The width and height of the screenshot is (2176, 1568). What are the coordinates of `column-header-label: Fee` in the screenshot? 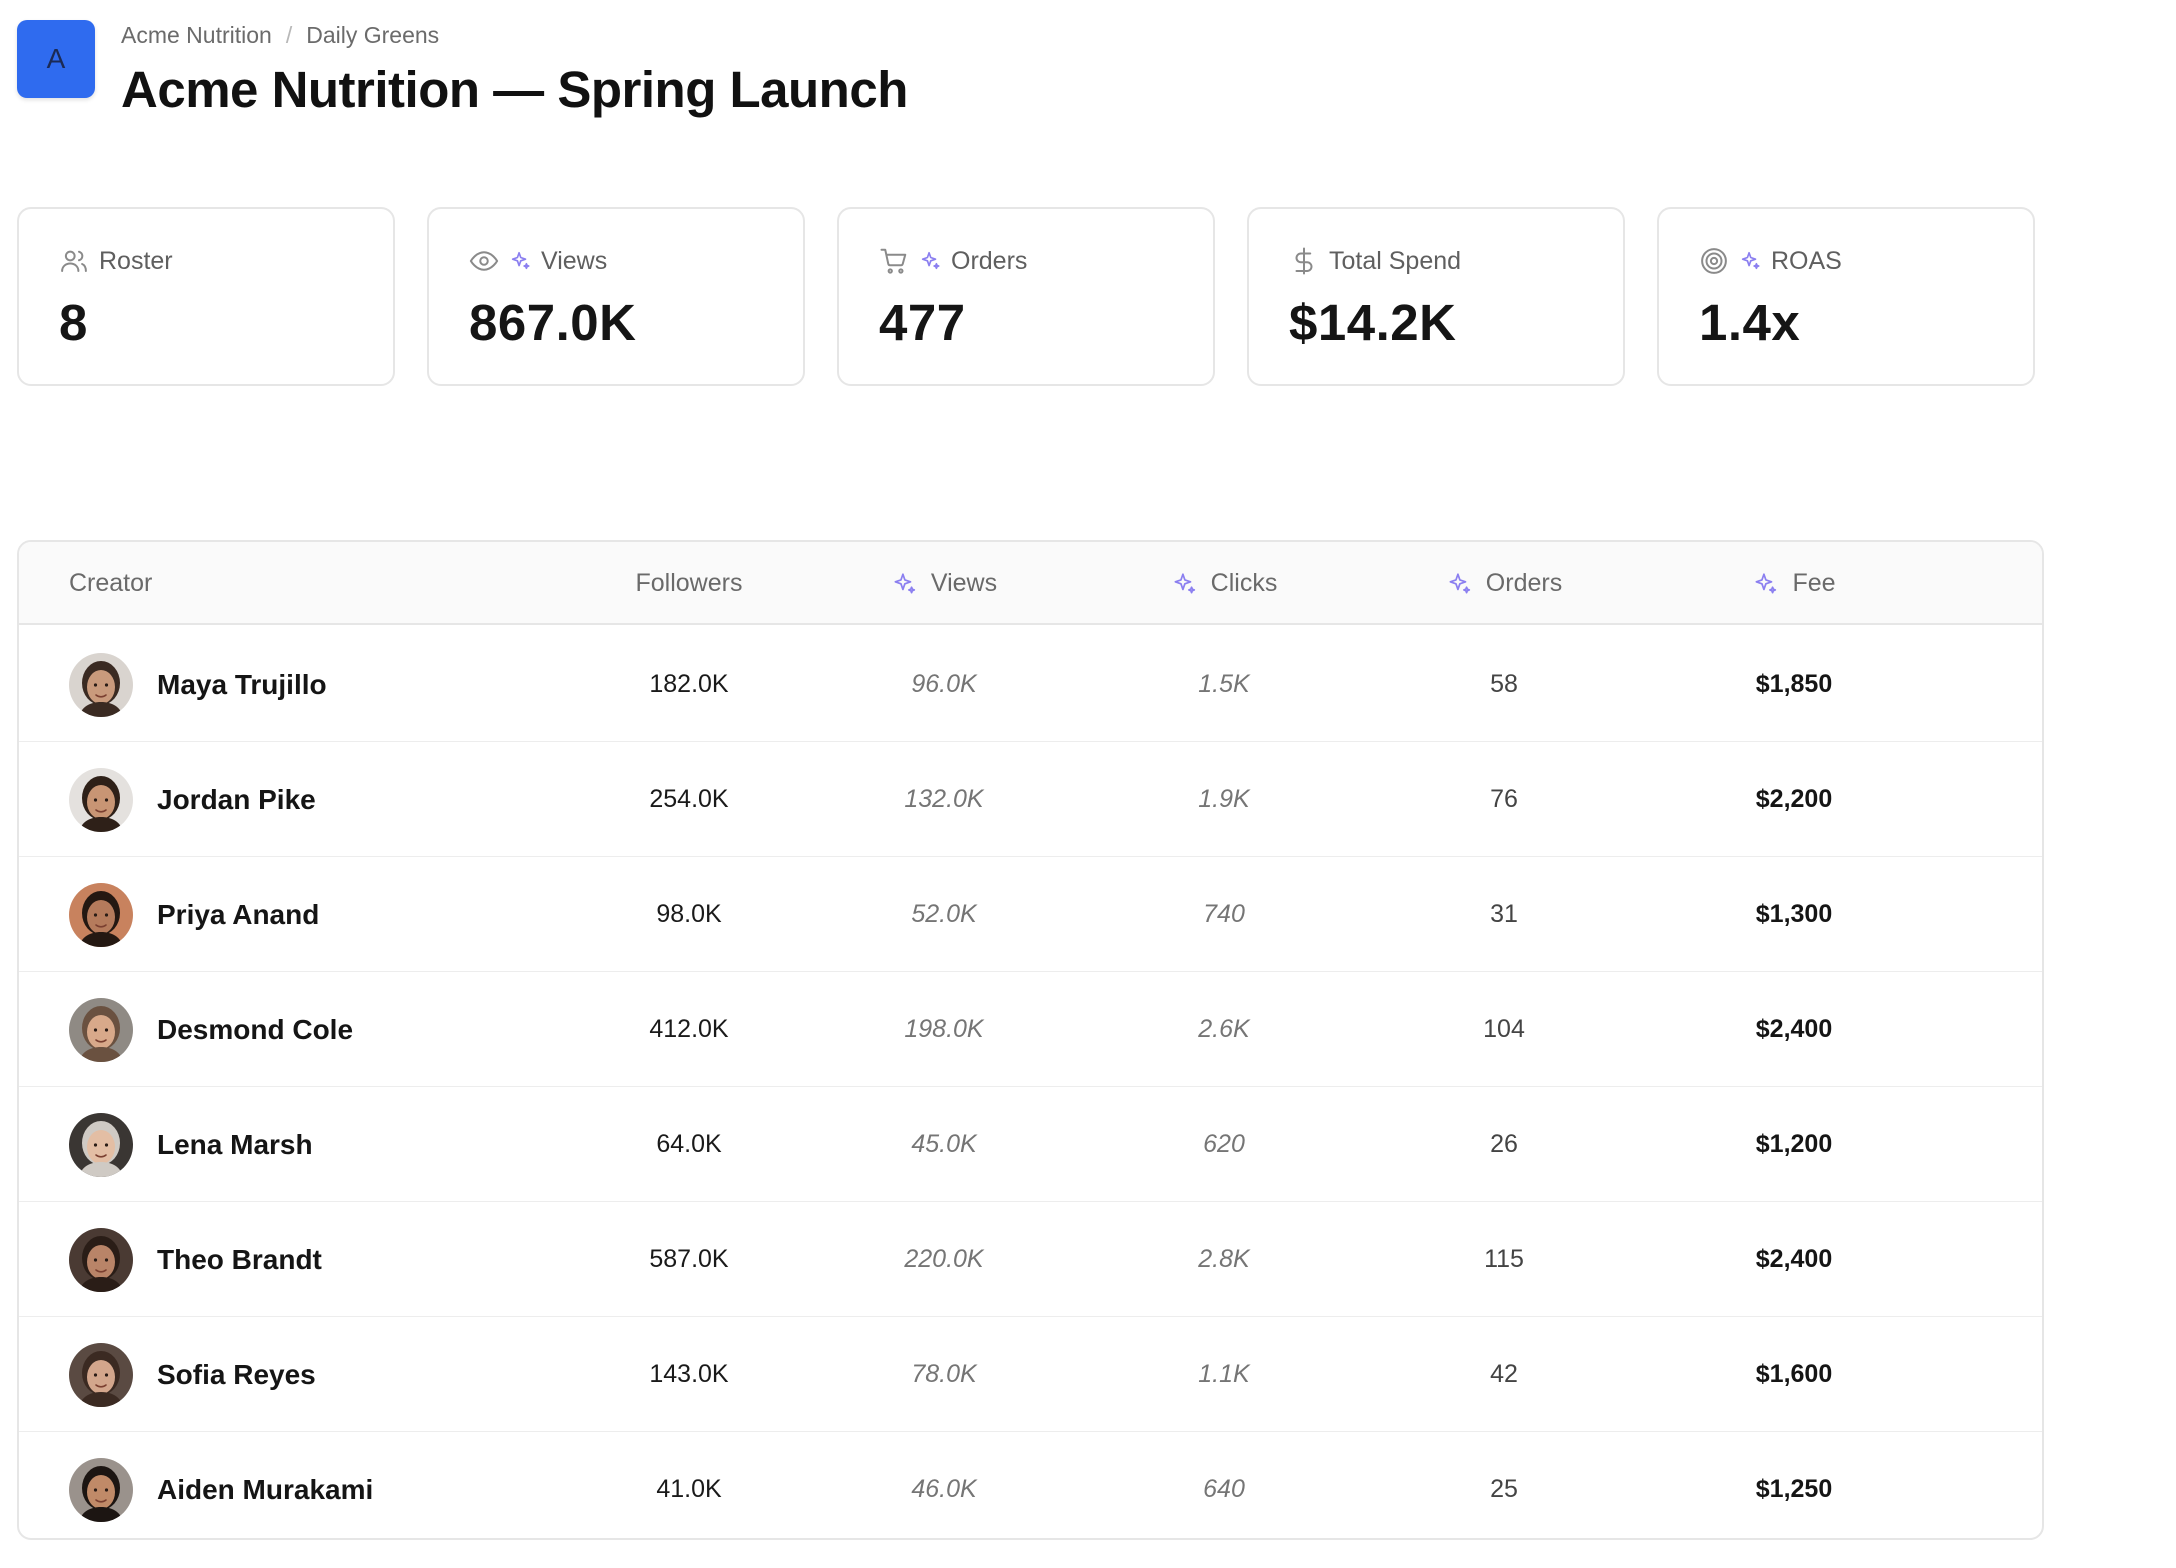 It's located at (1814, 583).